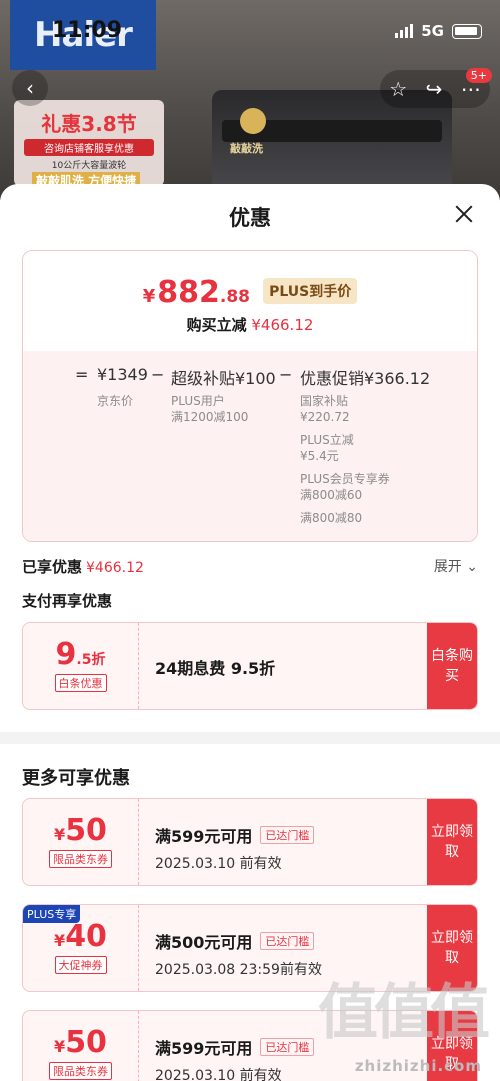  I want to click on promo-desc: 10公斤大容量波轮, so click(89, 166).